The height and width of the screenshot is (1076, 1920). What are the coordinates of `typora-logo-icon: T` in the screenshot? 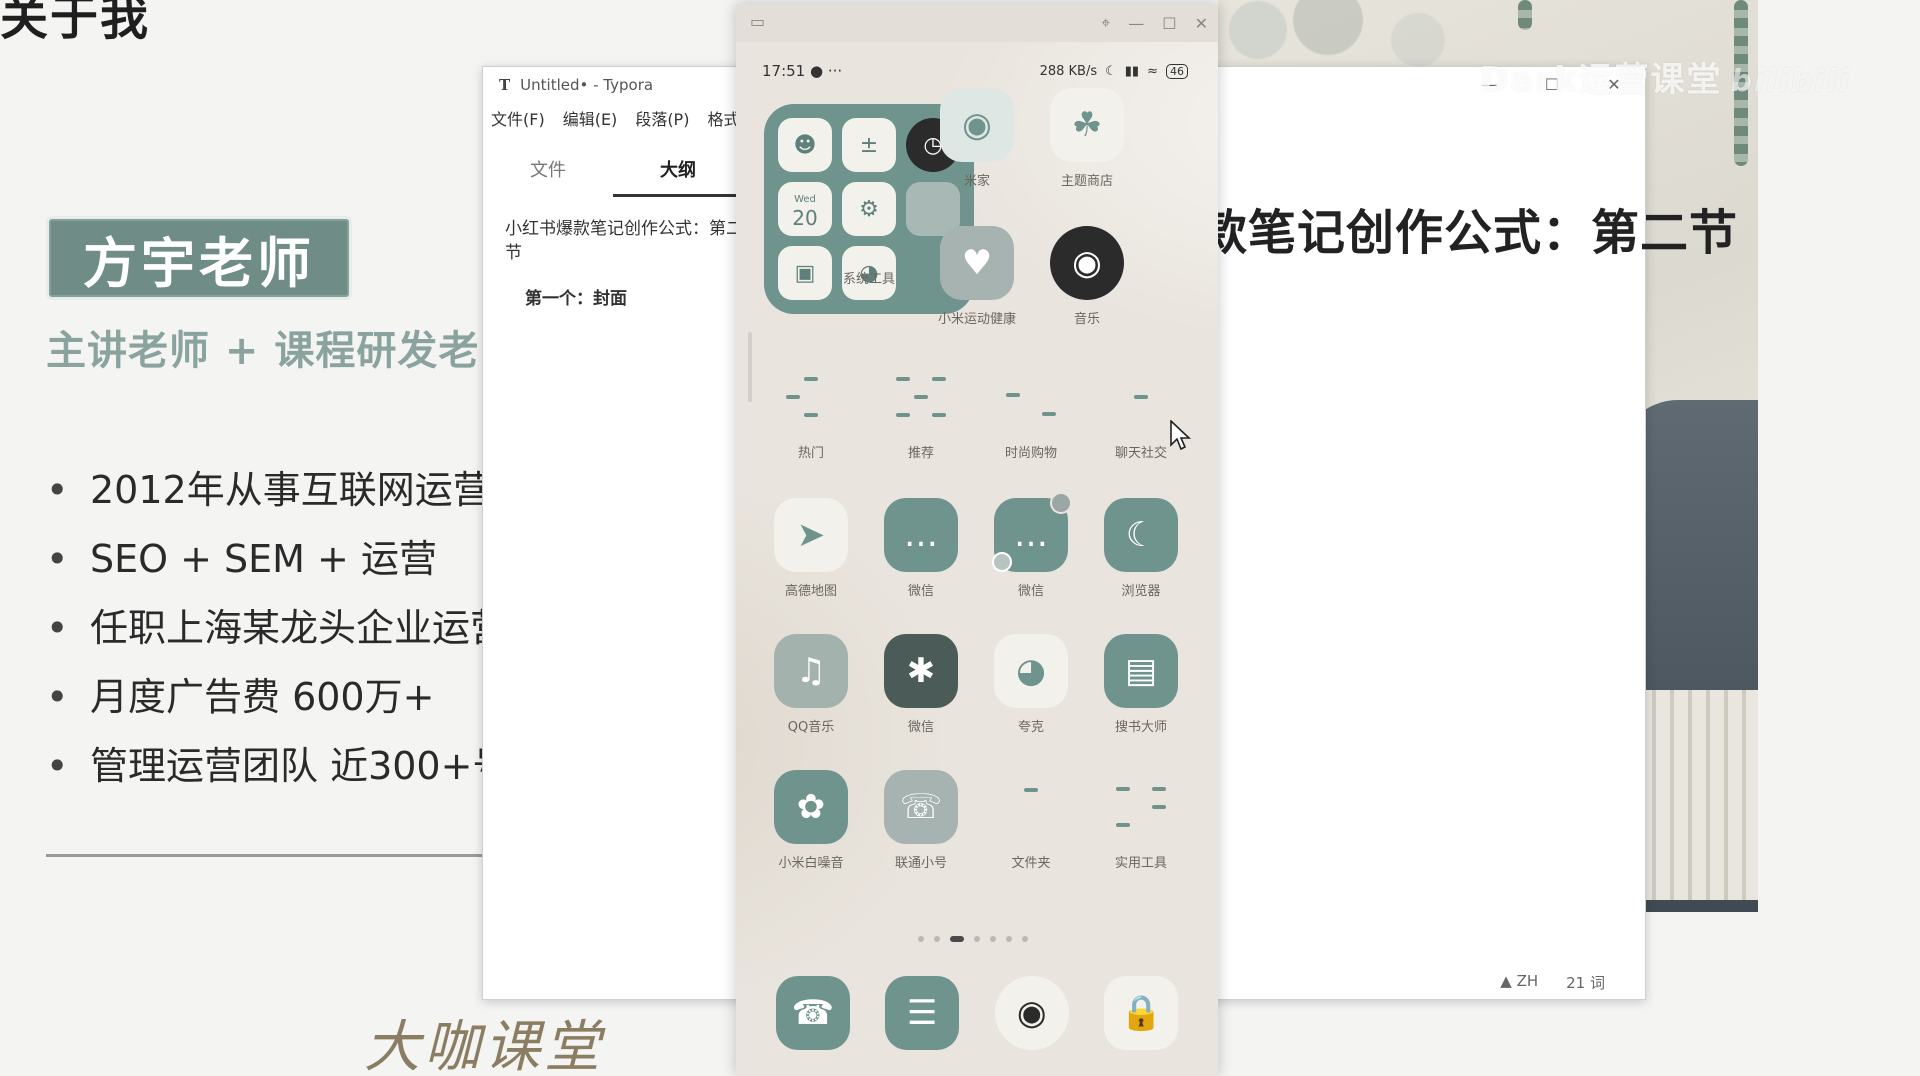 It's located at (505, 85).